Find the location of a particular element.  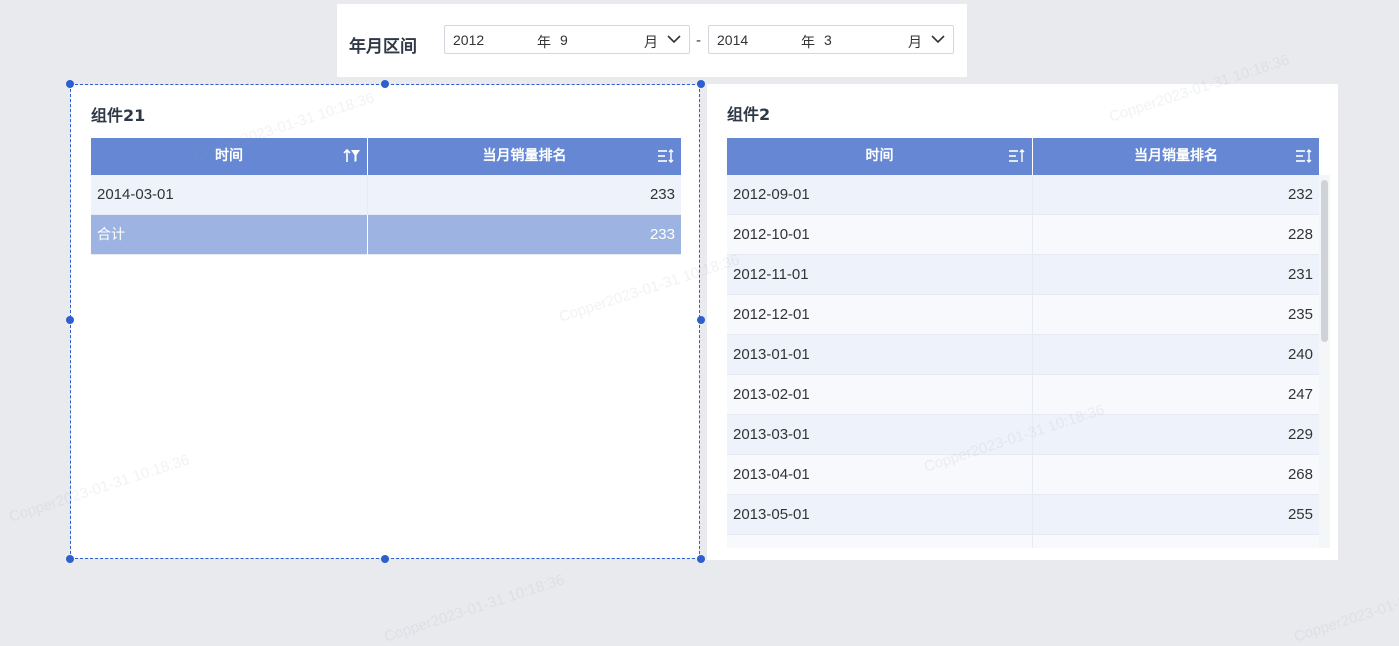

start-year-value: 2012 is located at coordinates (469, 40).